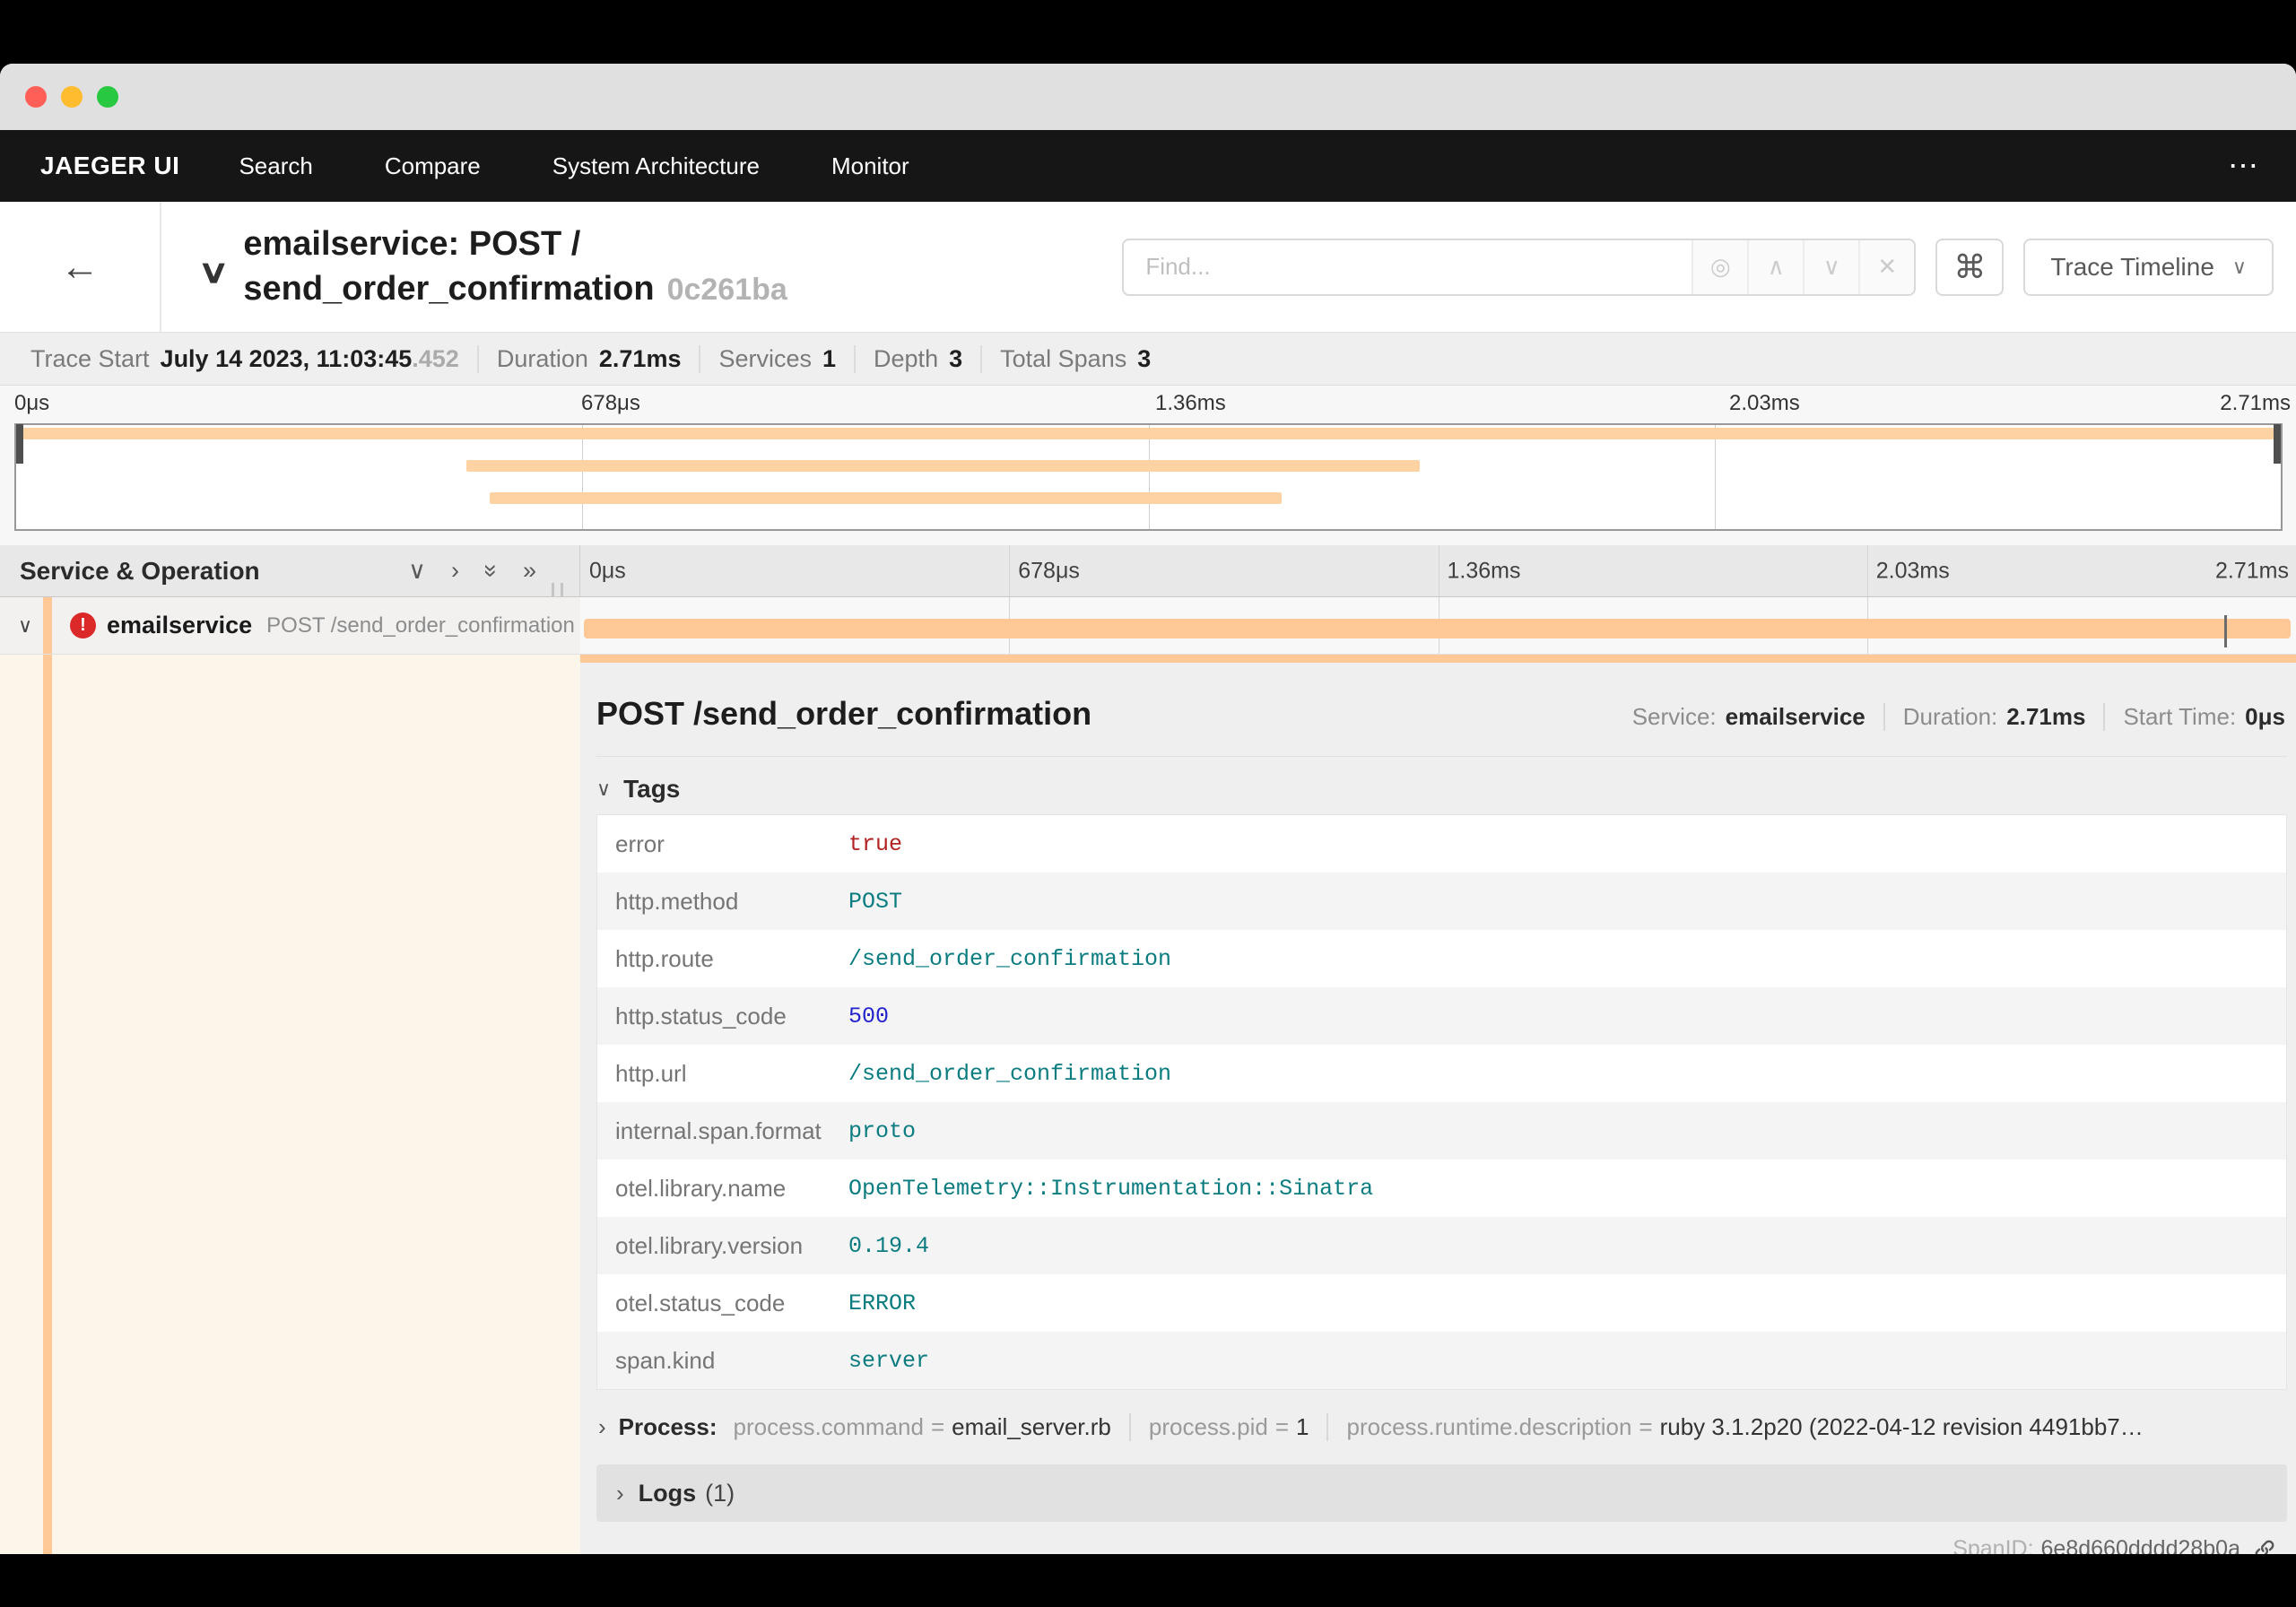  Describe the element at coordinates (1076, 358) in the screenshot. I see `summary-total-spans: Total Spans 3` at that location.